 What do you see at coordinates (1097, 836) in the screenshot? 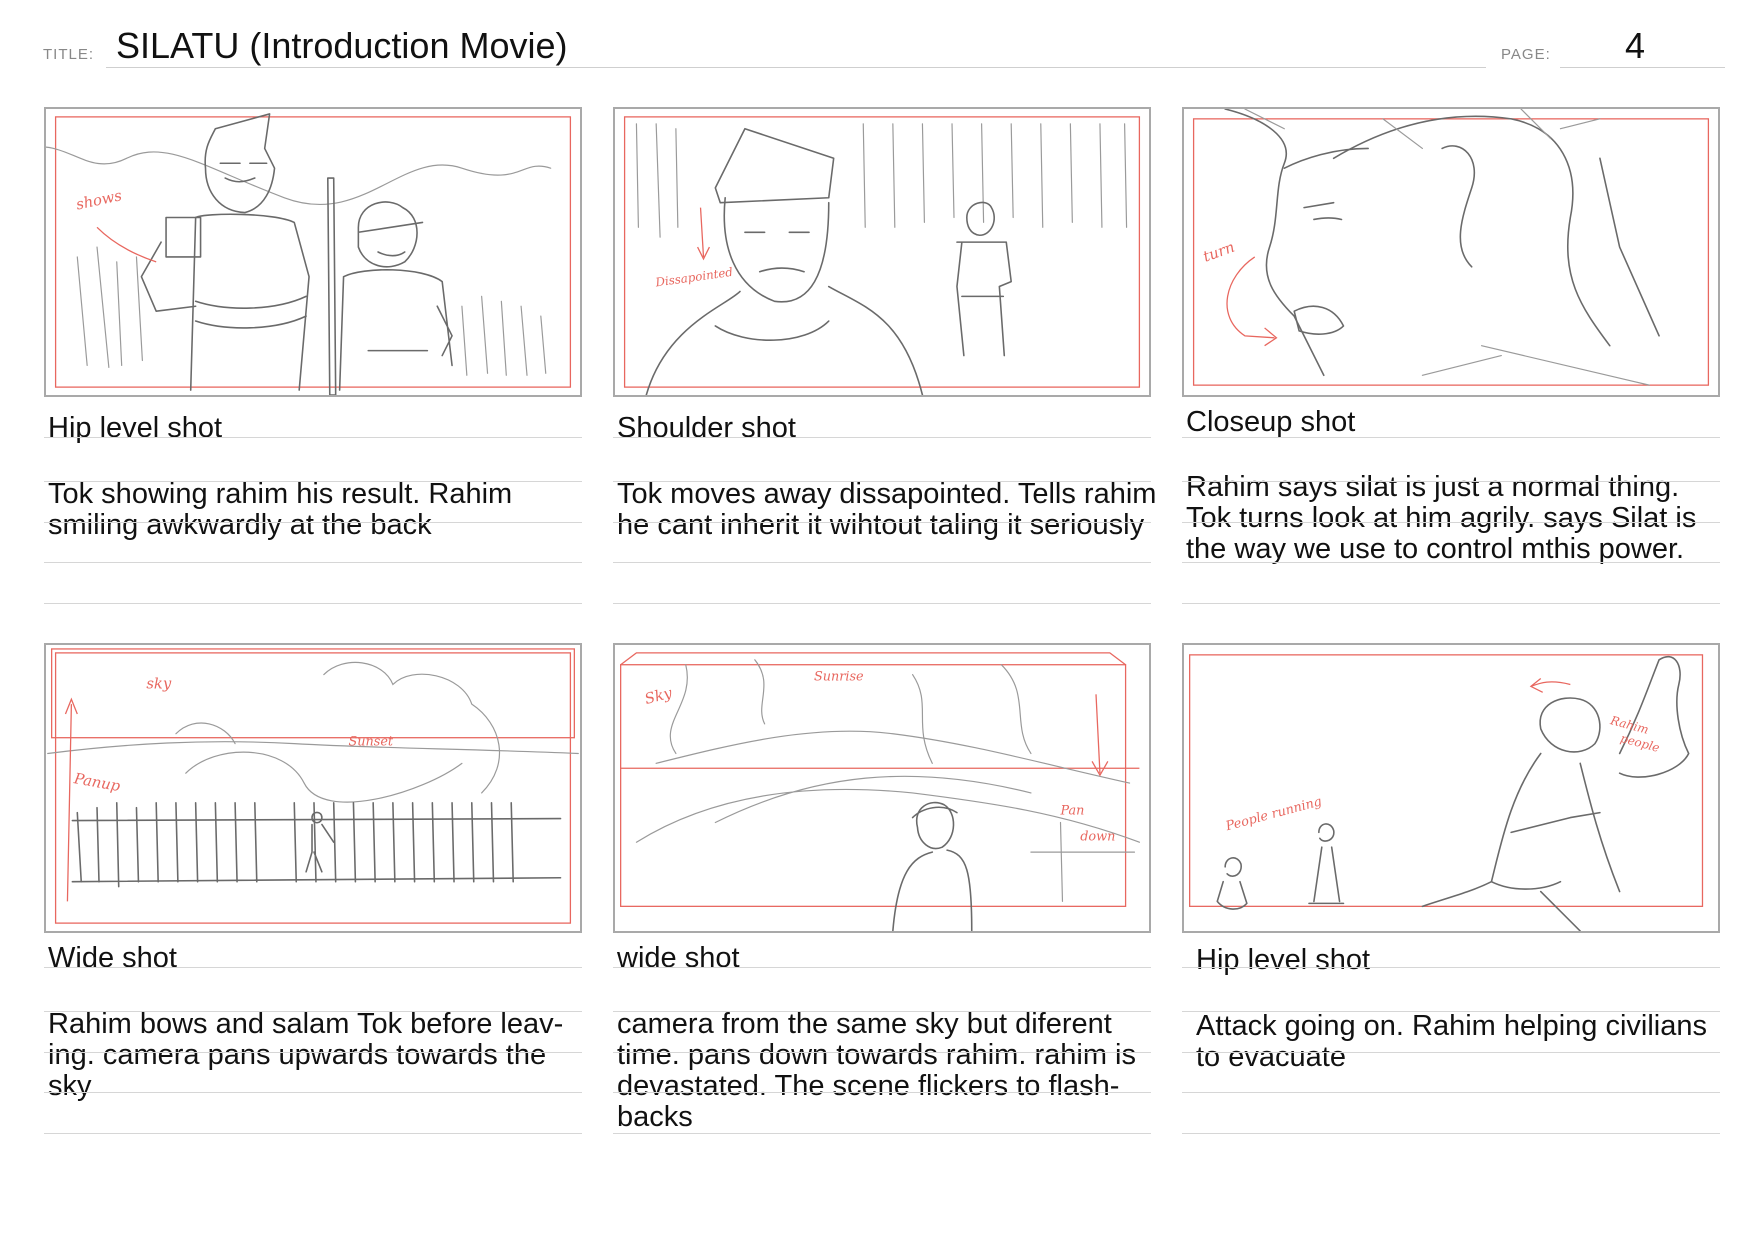
I see `annotation-down: down` at bounding box center [1097, 836].